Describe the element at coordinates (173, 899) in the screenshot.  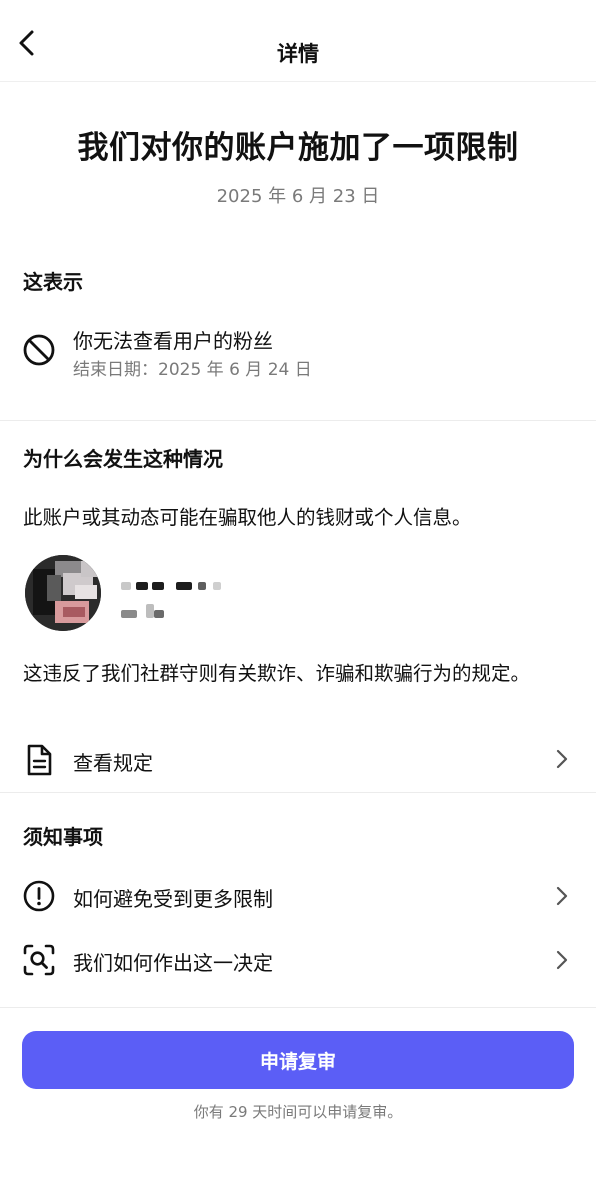
I see `avoid-restrictions-label: 如何避免受到更多限制` at that location.